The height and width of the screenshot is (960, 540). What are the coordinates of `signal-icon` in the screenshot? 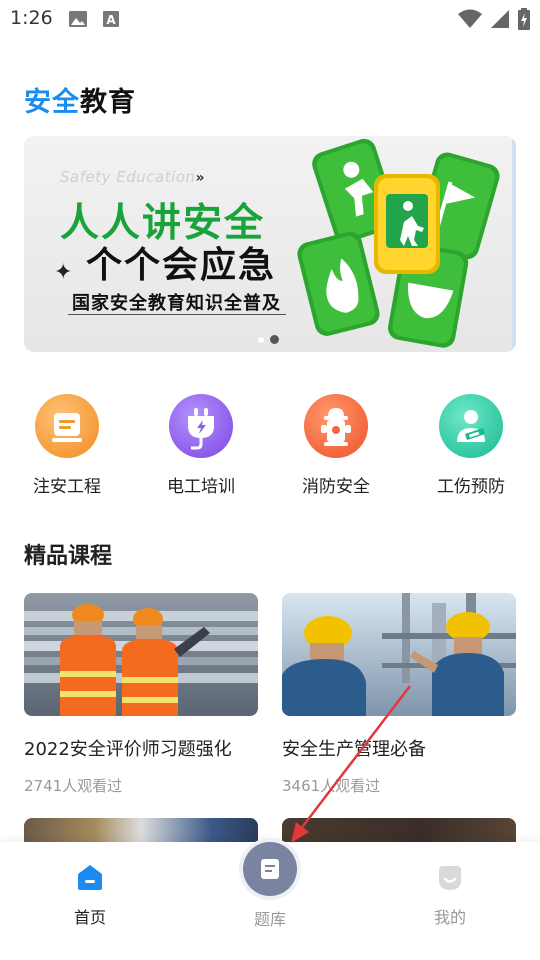 It's located at (500, 19).